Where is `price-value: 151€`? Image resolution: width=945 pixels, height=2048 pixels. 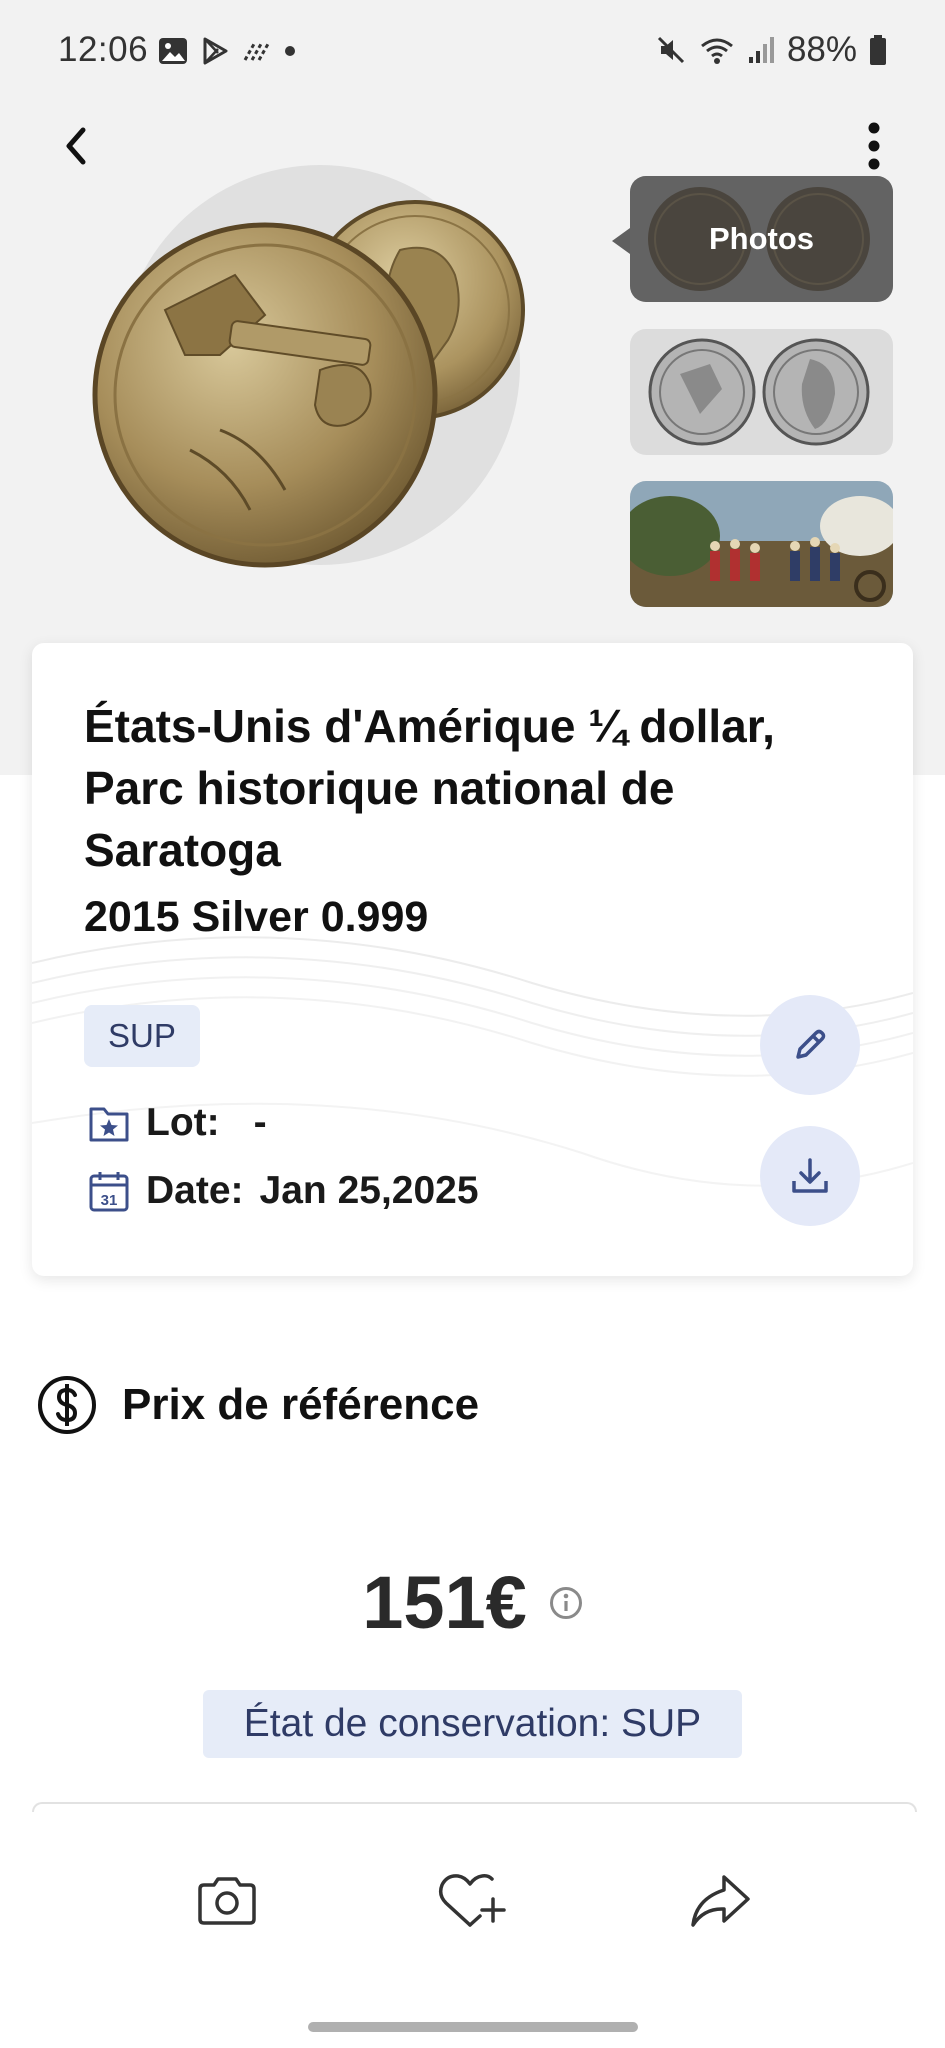
price-value: 151€ is located at coordinates (444, 1602).